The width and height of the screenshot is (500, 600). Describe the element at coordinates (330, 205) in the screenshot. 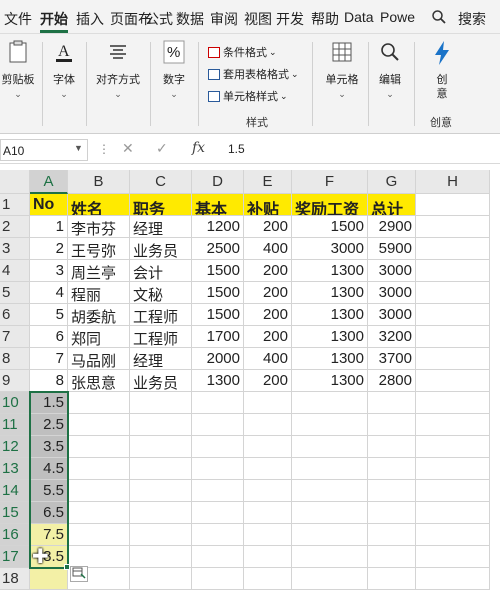

I see `header-cell: 奖励工资` at that location.